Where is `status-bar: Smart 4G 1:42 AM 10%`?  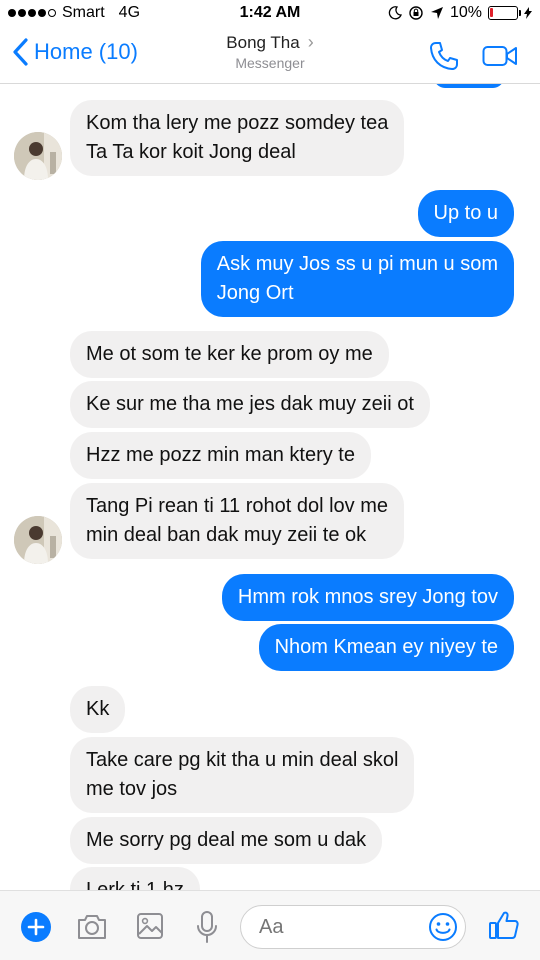
status-bar: Smart 4G 1:42 AM 10% is located at coordinates (270, 14).